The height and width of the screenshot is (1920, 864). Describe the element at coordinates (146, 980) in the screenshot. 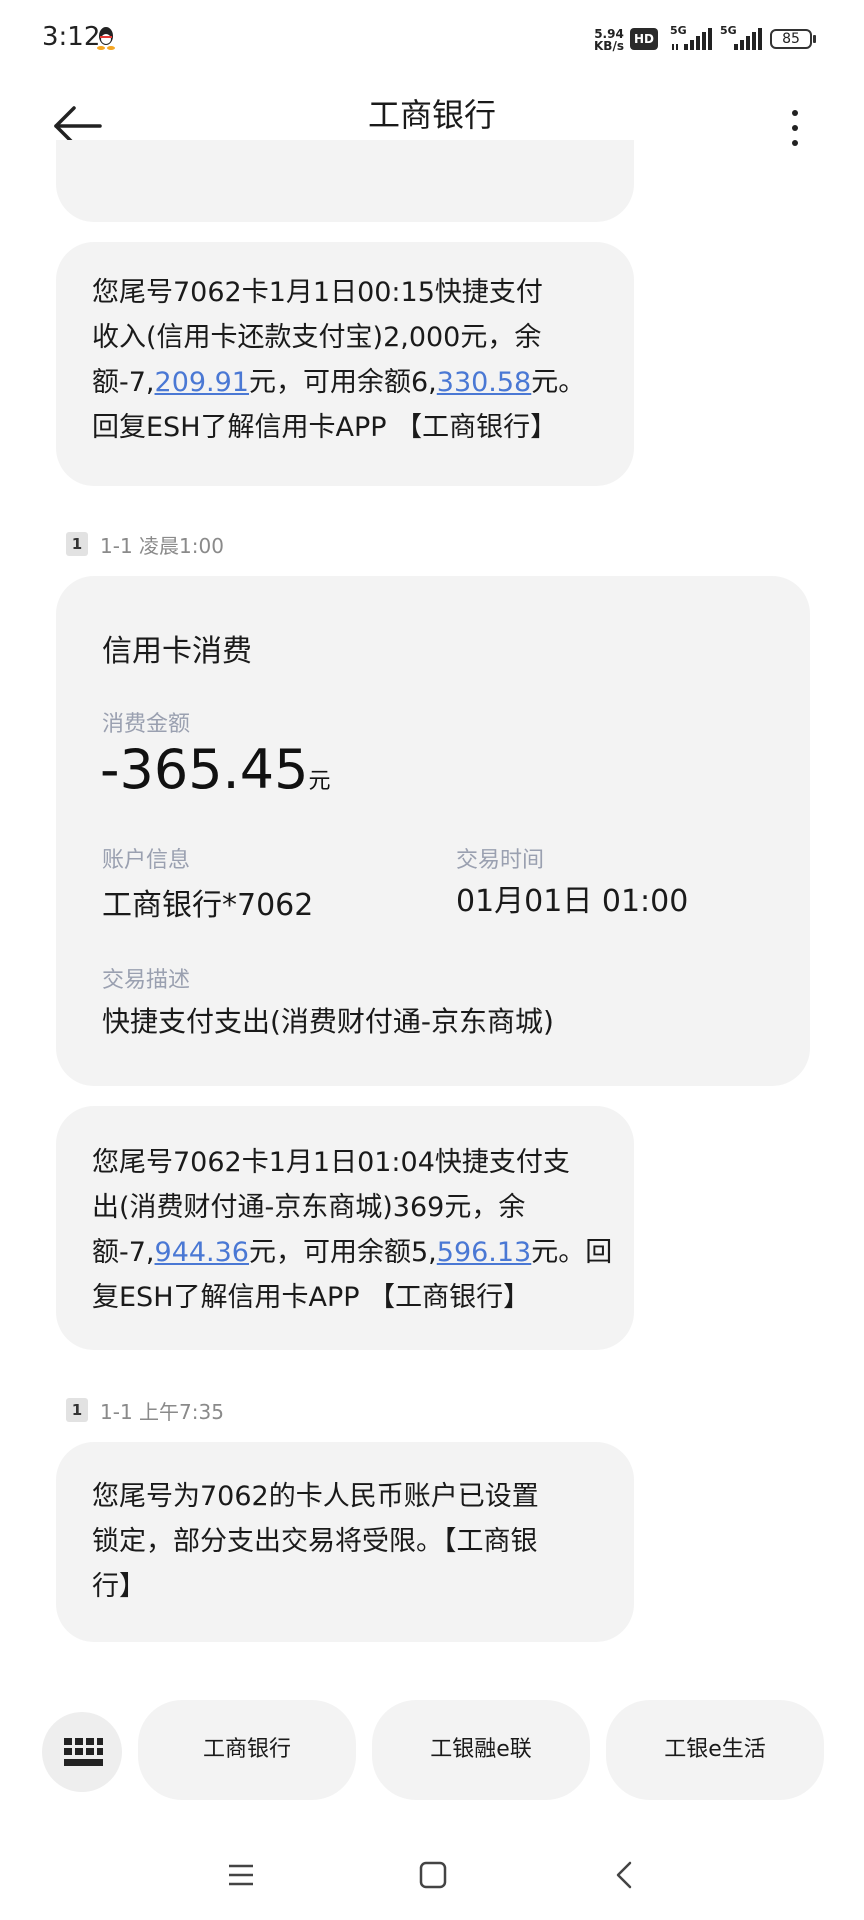

I see `description-label: 交易描述` at that location.